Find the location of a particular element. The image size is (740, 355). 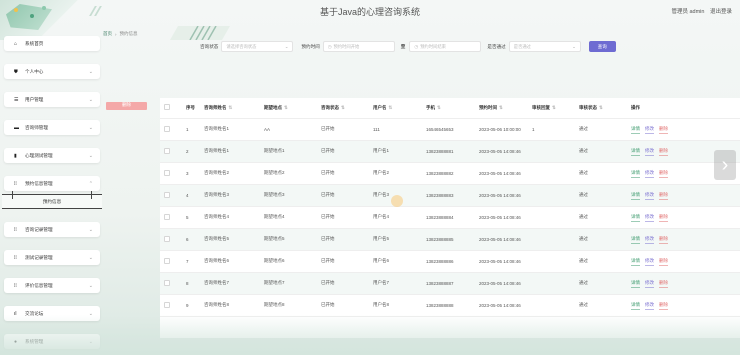

time-start-input: ◷ 预约时间开始 is located at coordinates (358, 46).